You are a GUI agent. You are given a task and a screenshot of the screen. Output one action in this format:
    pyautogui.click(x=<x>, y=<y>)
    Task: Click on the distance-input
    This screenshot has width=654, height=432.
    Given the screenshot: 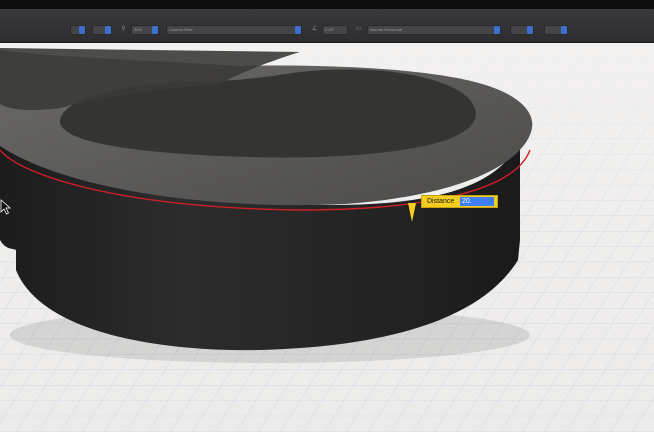 What is the action you would take?
    pyautogui.click(x=477, y=201)
    